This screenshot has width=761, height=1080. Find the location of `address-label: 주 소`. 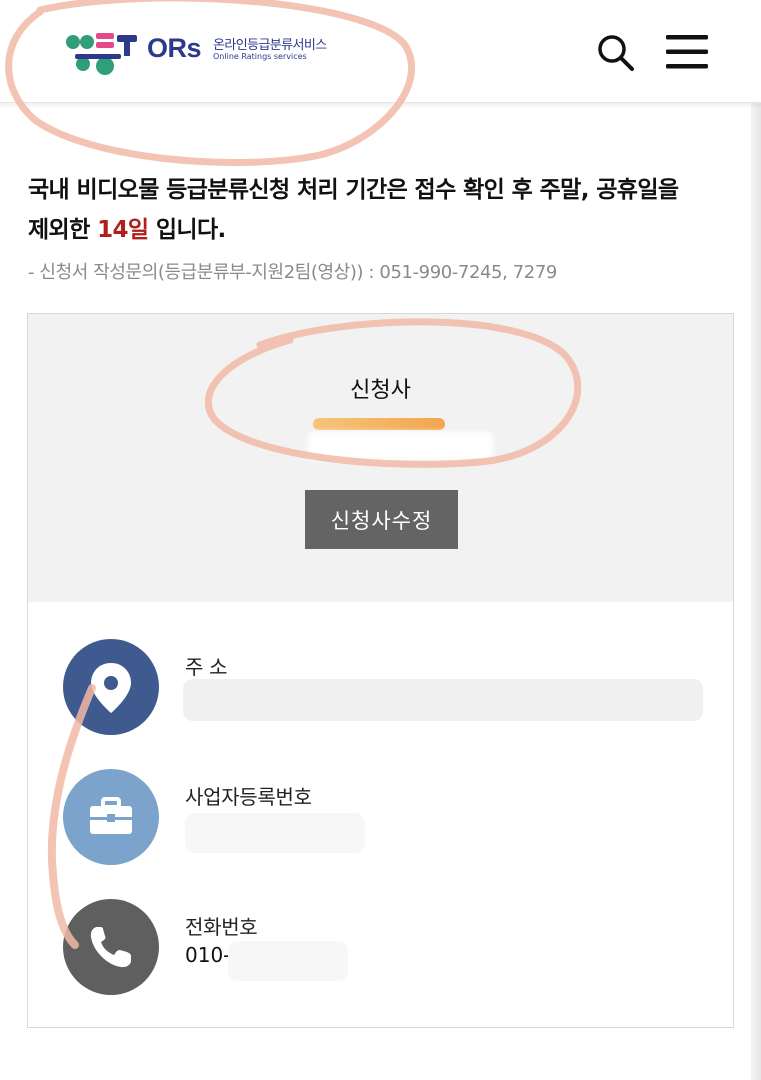

address-label: 주 소 is located at coordinates (206, 667).